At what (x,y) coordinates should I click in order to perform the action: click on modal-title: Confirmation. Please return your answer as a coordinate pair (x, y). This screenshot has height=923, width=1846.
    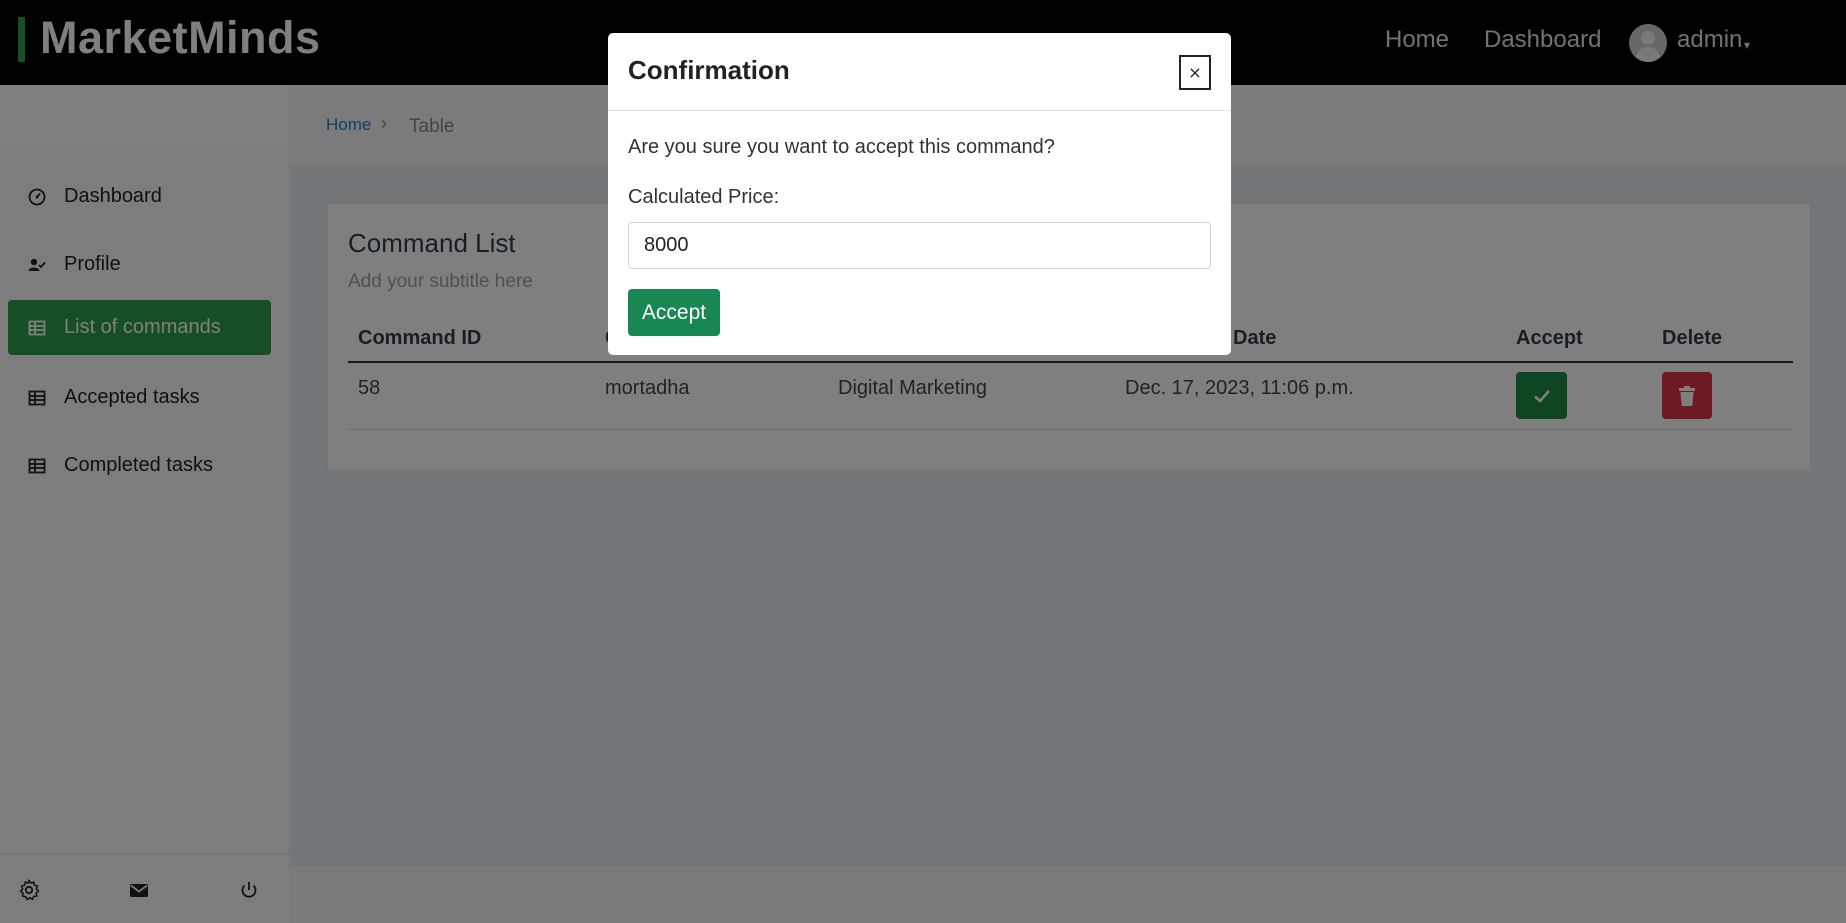
    Looking at the image, I should click on (709, 70).